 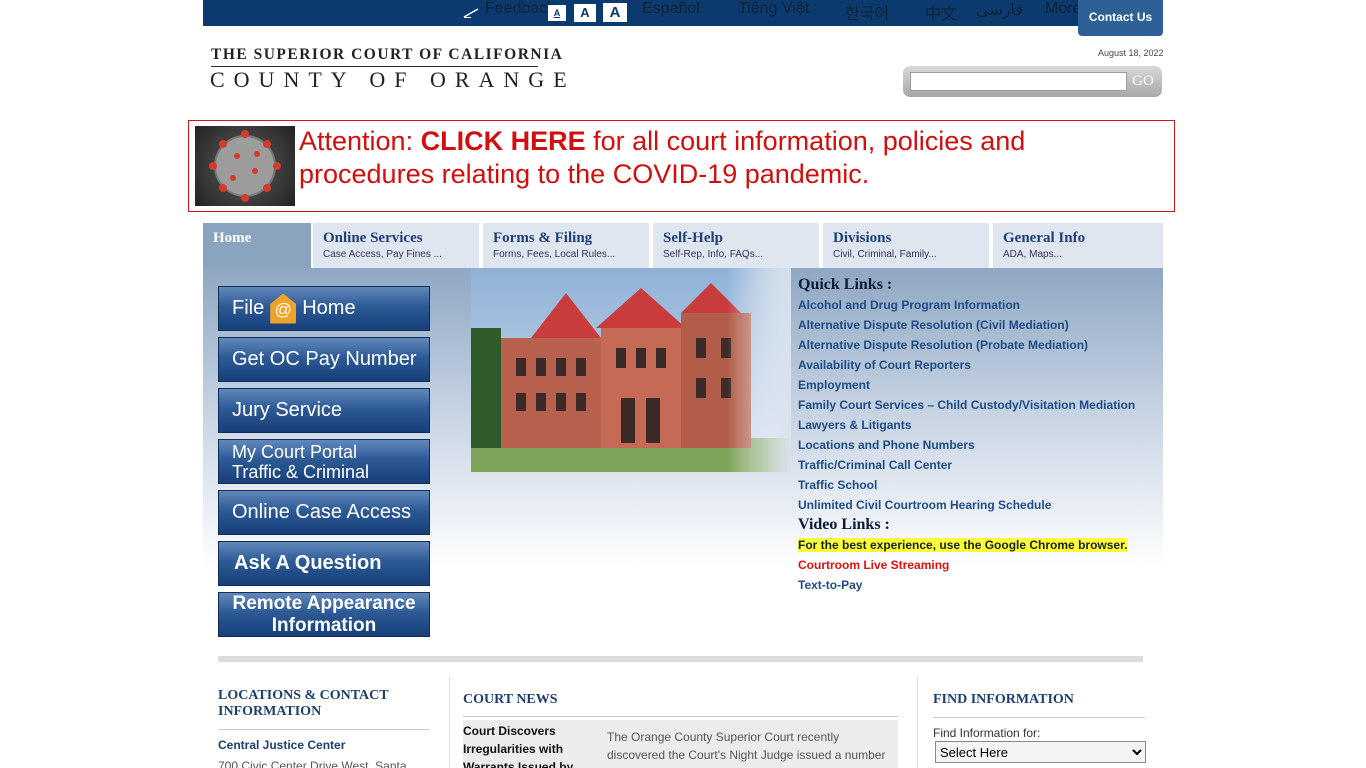 What do you see at coordinates (844, 524) in the screenshot?
I see `video-links-heading: Video Links :` at bounding box center [844, 524].